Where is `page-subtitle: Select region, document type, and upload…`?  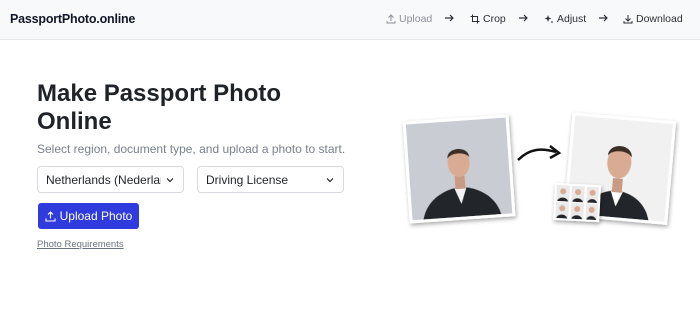
page-subtitle: Select region, document type, and upload… is located at coordinates (191, 149).